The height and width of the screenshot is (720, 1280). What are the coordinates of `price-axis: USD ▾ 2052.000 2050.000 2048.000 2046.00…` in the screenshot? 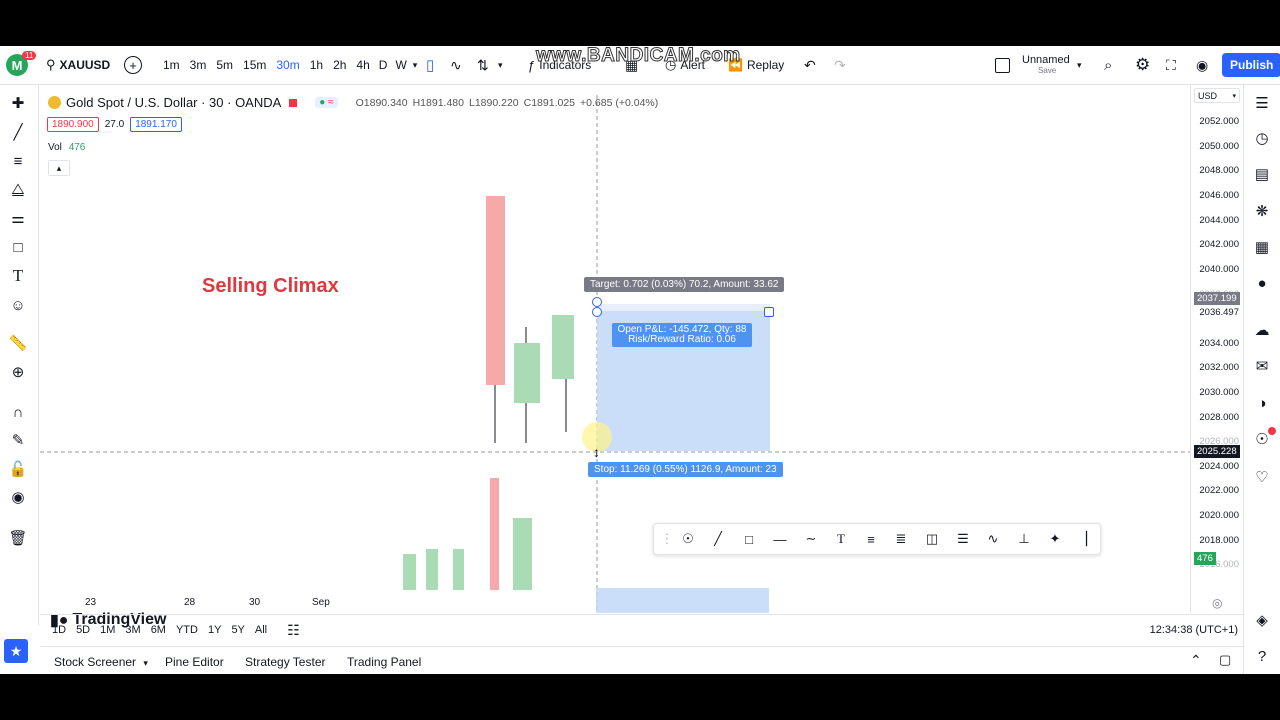 It's located at (1217, 349).